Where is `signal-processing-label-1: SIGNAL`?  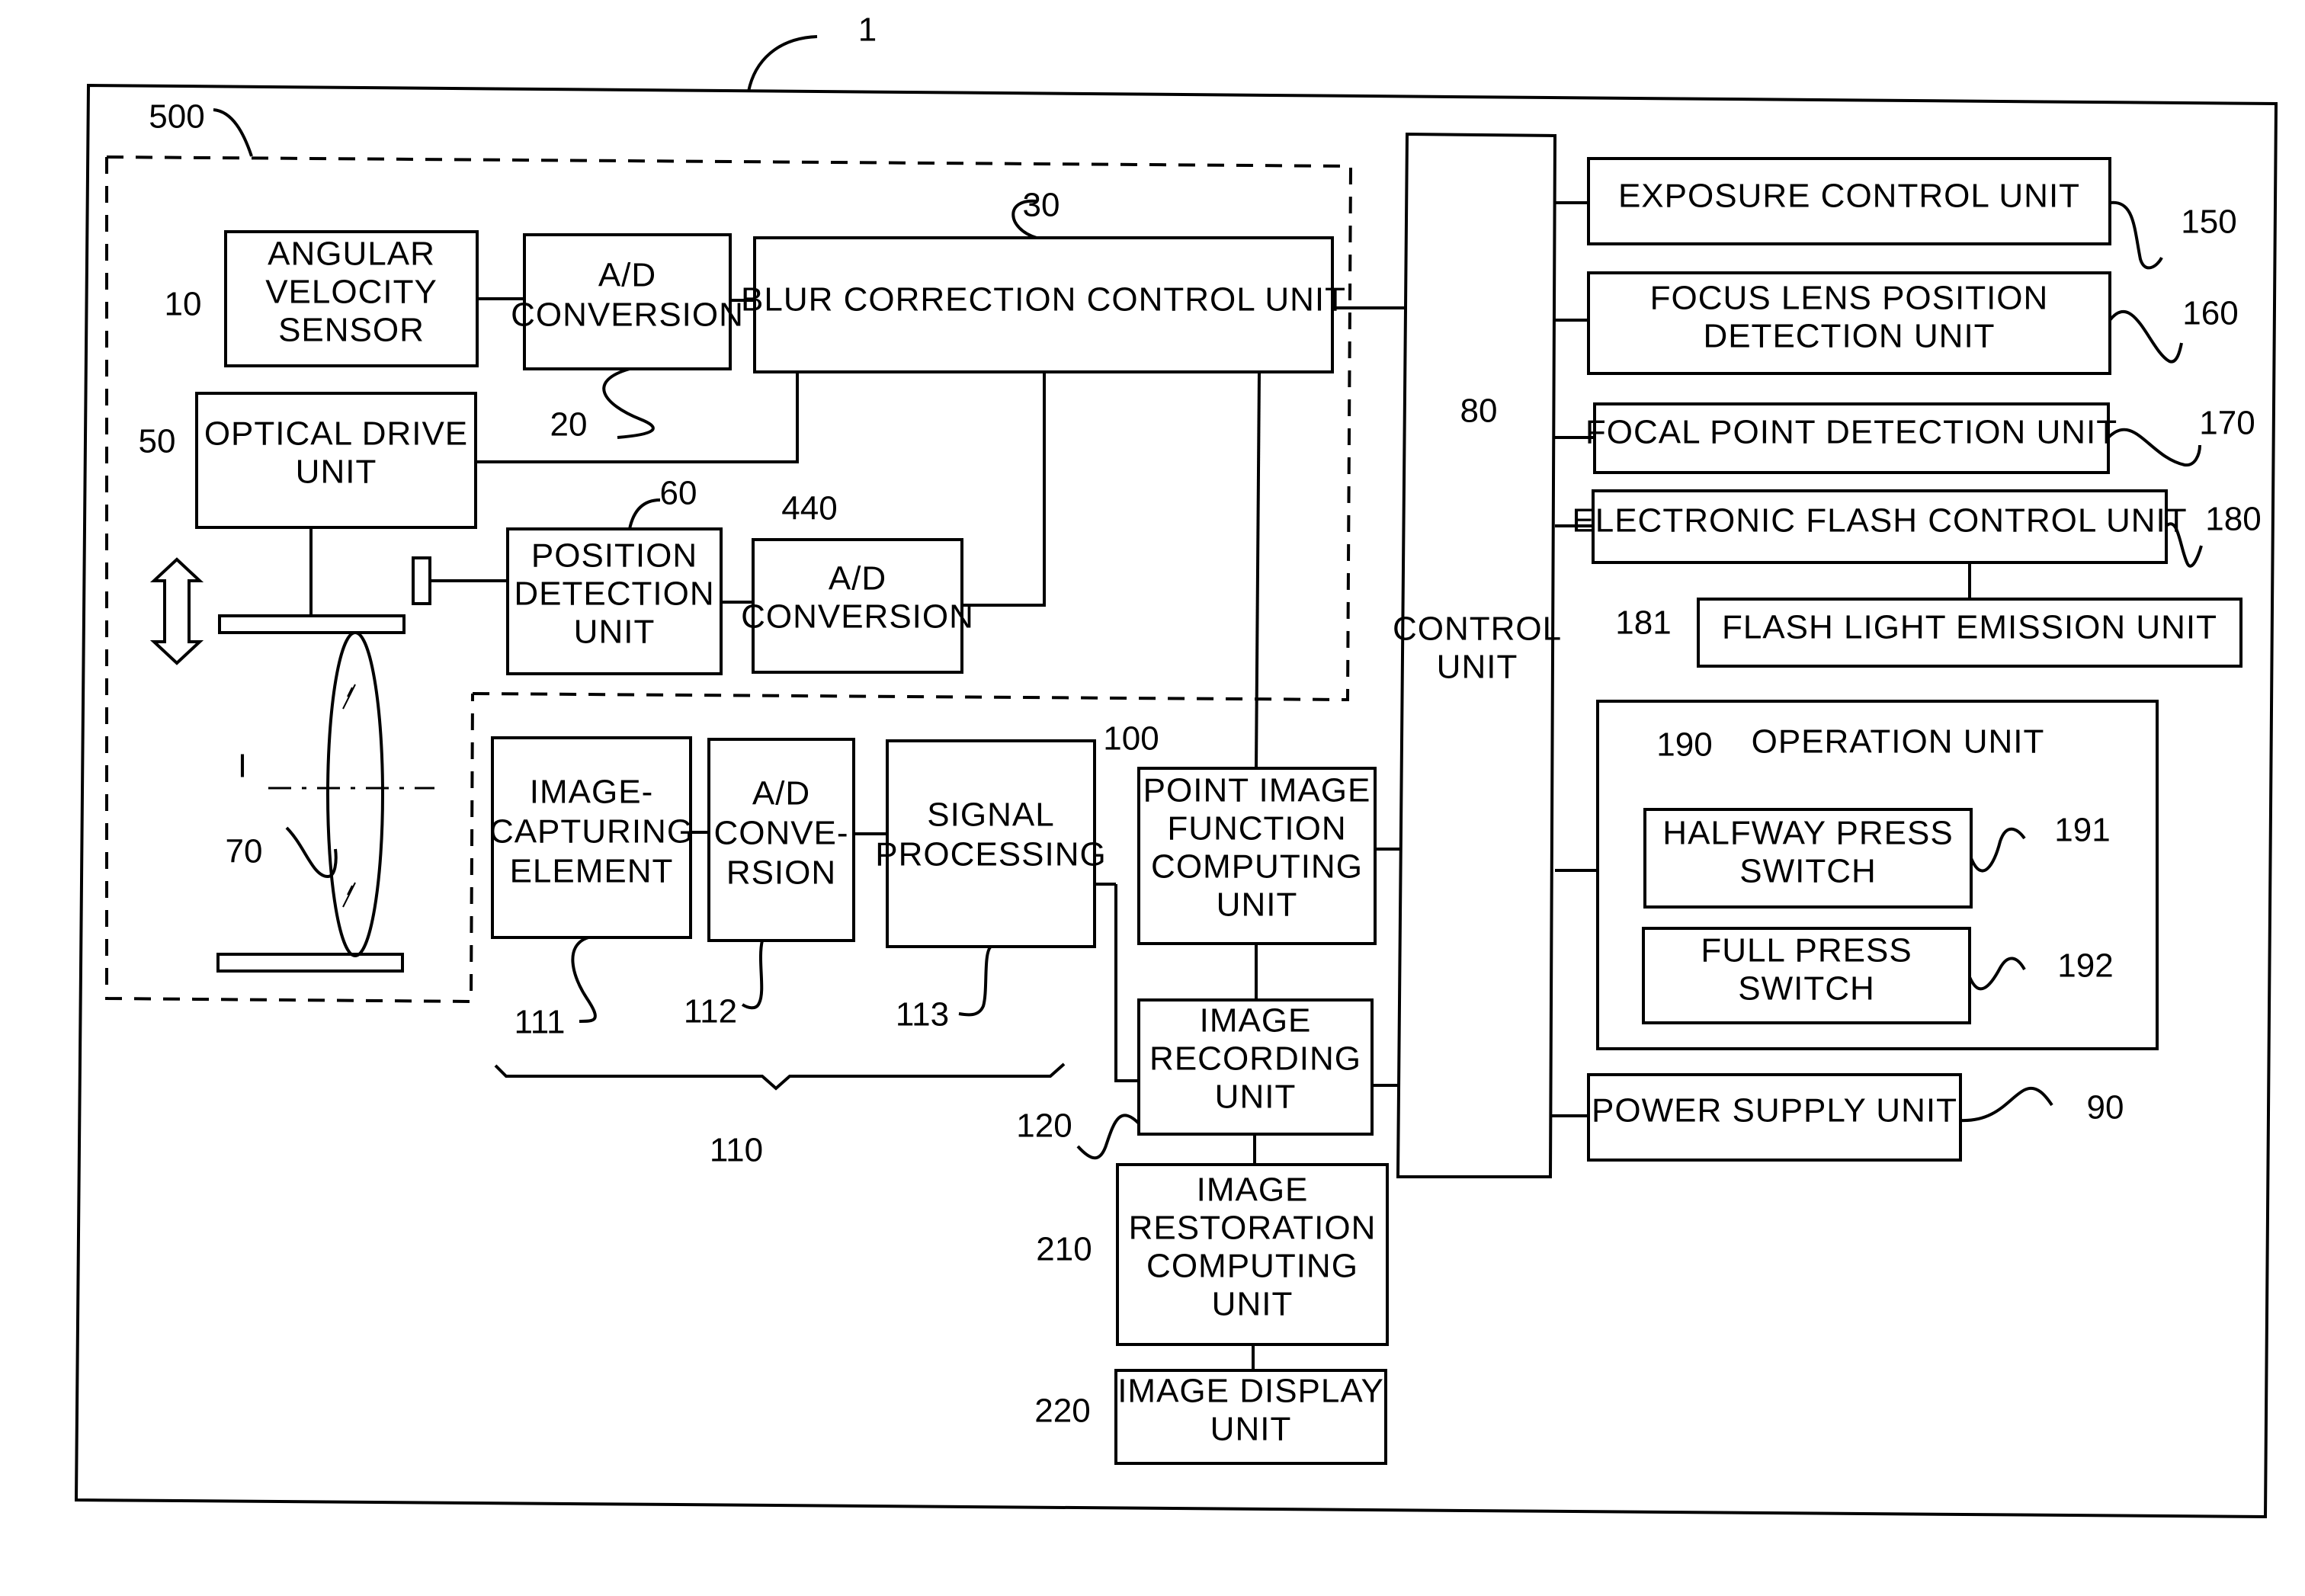
signal-processing-label-1: SIGNAL is located at coordinates (991, 815).